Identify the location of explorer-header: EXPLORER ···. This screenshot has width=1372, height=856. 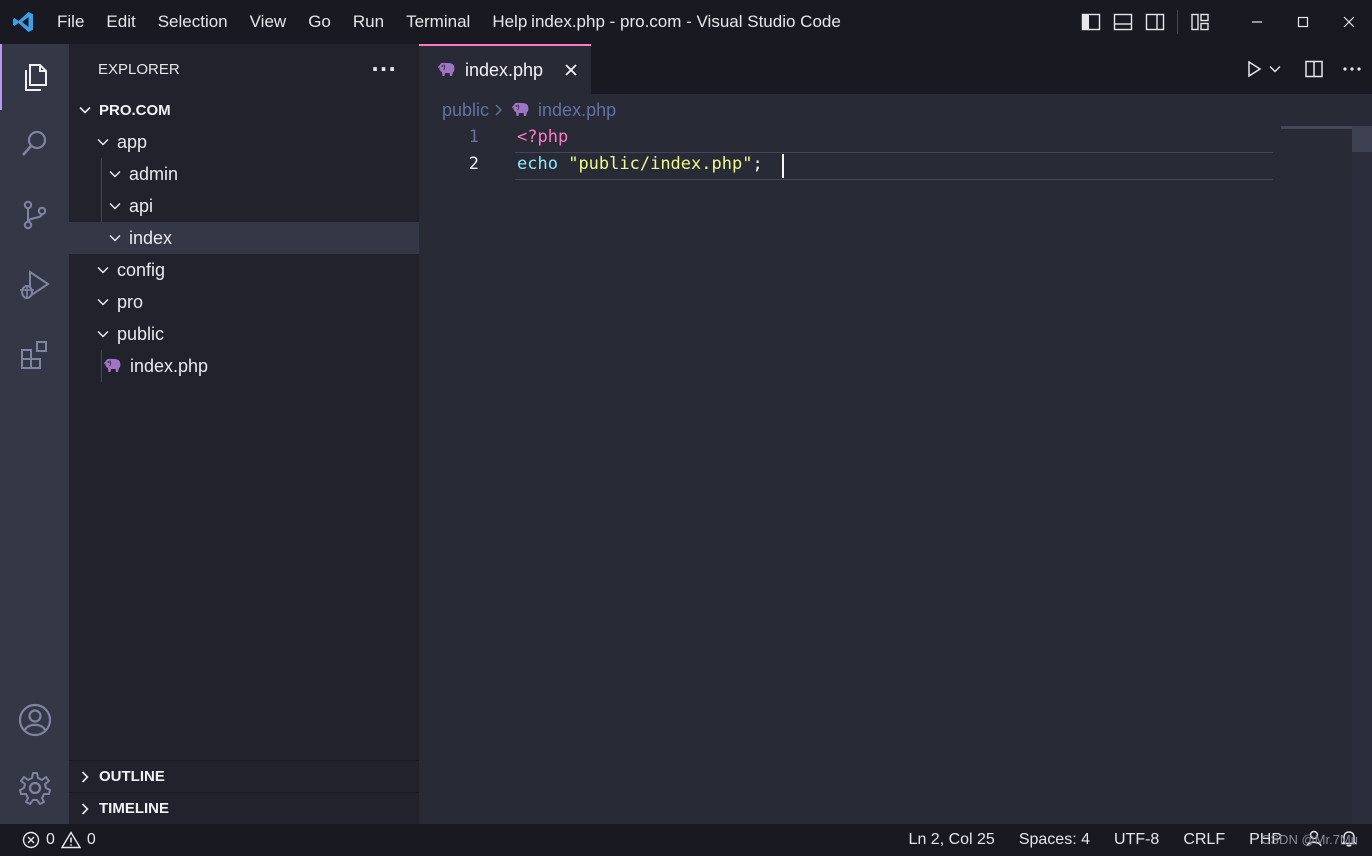
(244, 69).